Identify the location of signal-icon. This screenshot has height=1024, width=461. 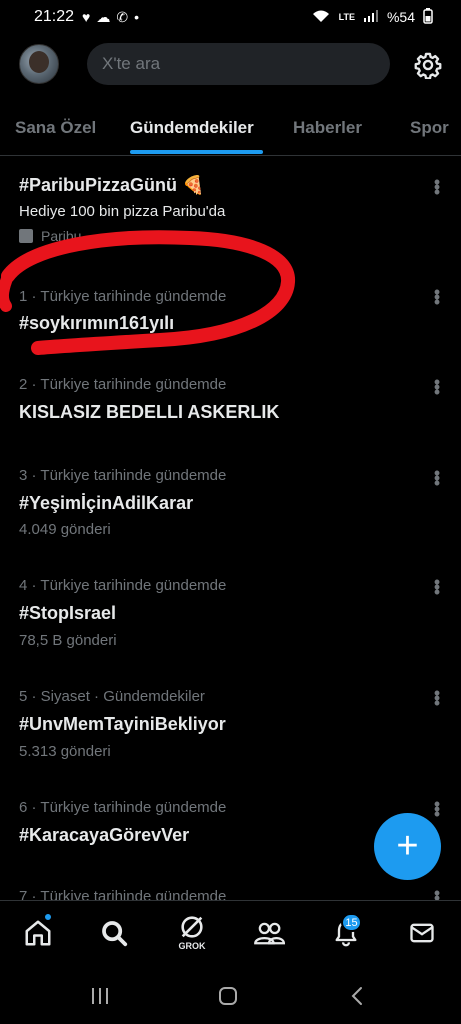
(371, 17).